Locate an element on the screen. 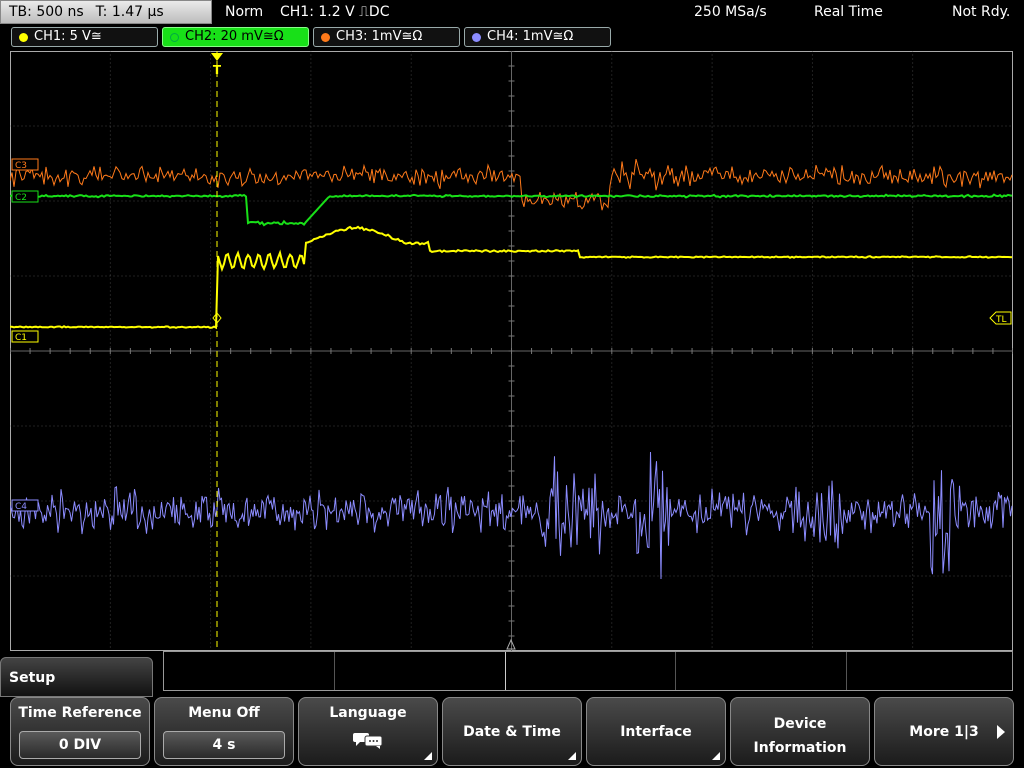 The height and width of the screenshot is (768, 1024). softkey-label: Interface is located at coordinates (656, 732).